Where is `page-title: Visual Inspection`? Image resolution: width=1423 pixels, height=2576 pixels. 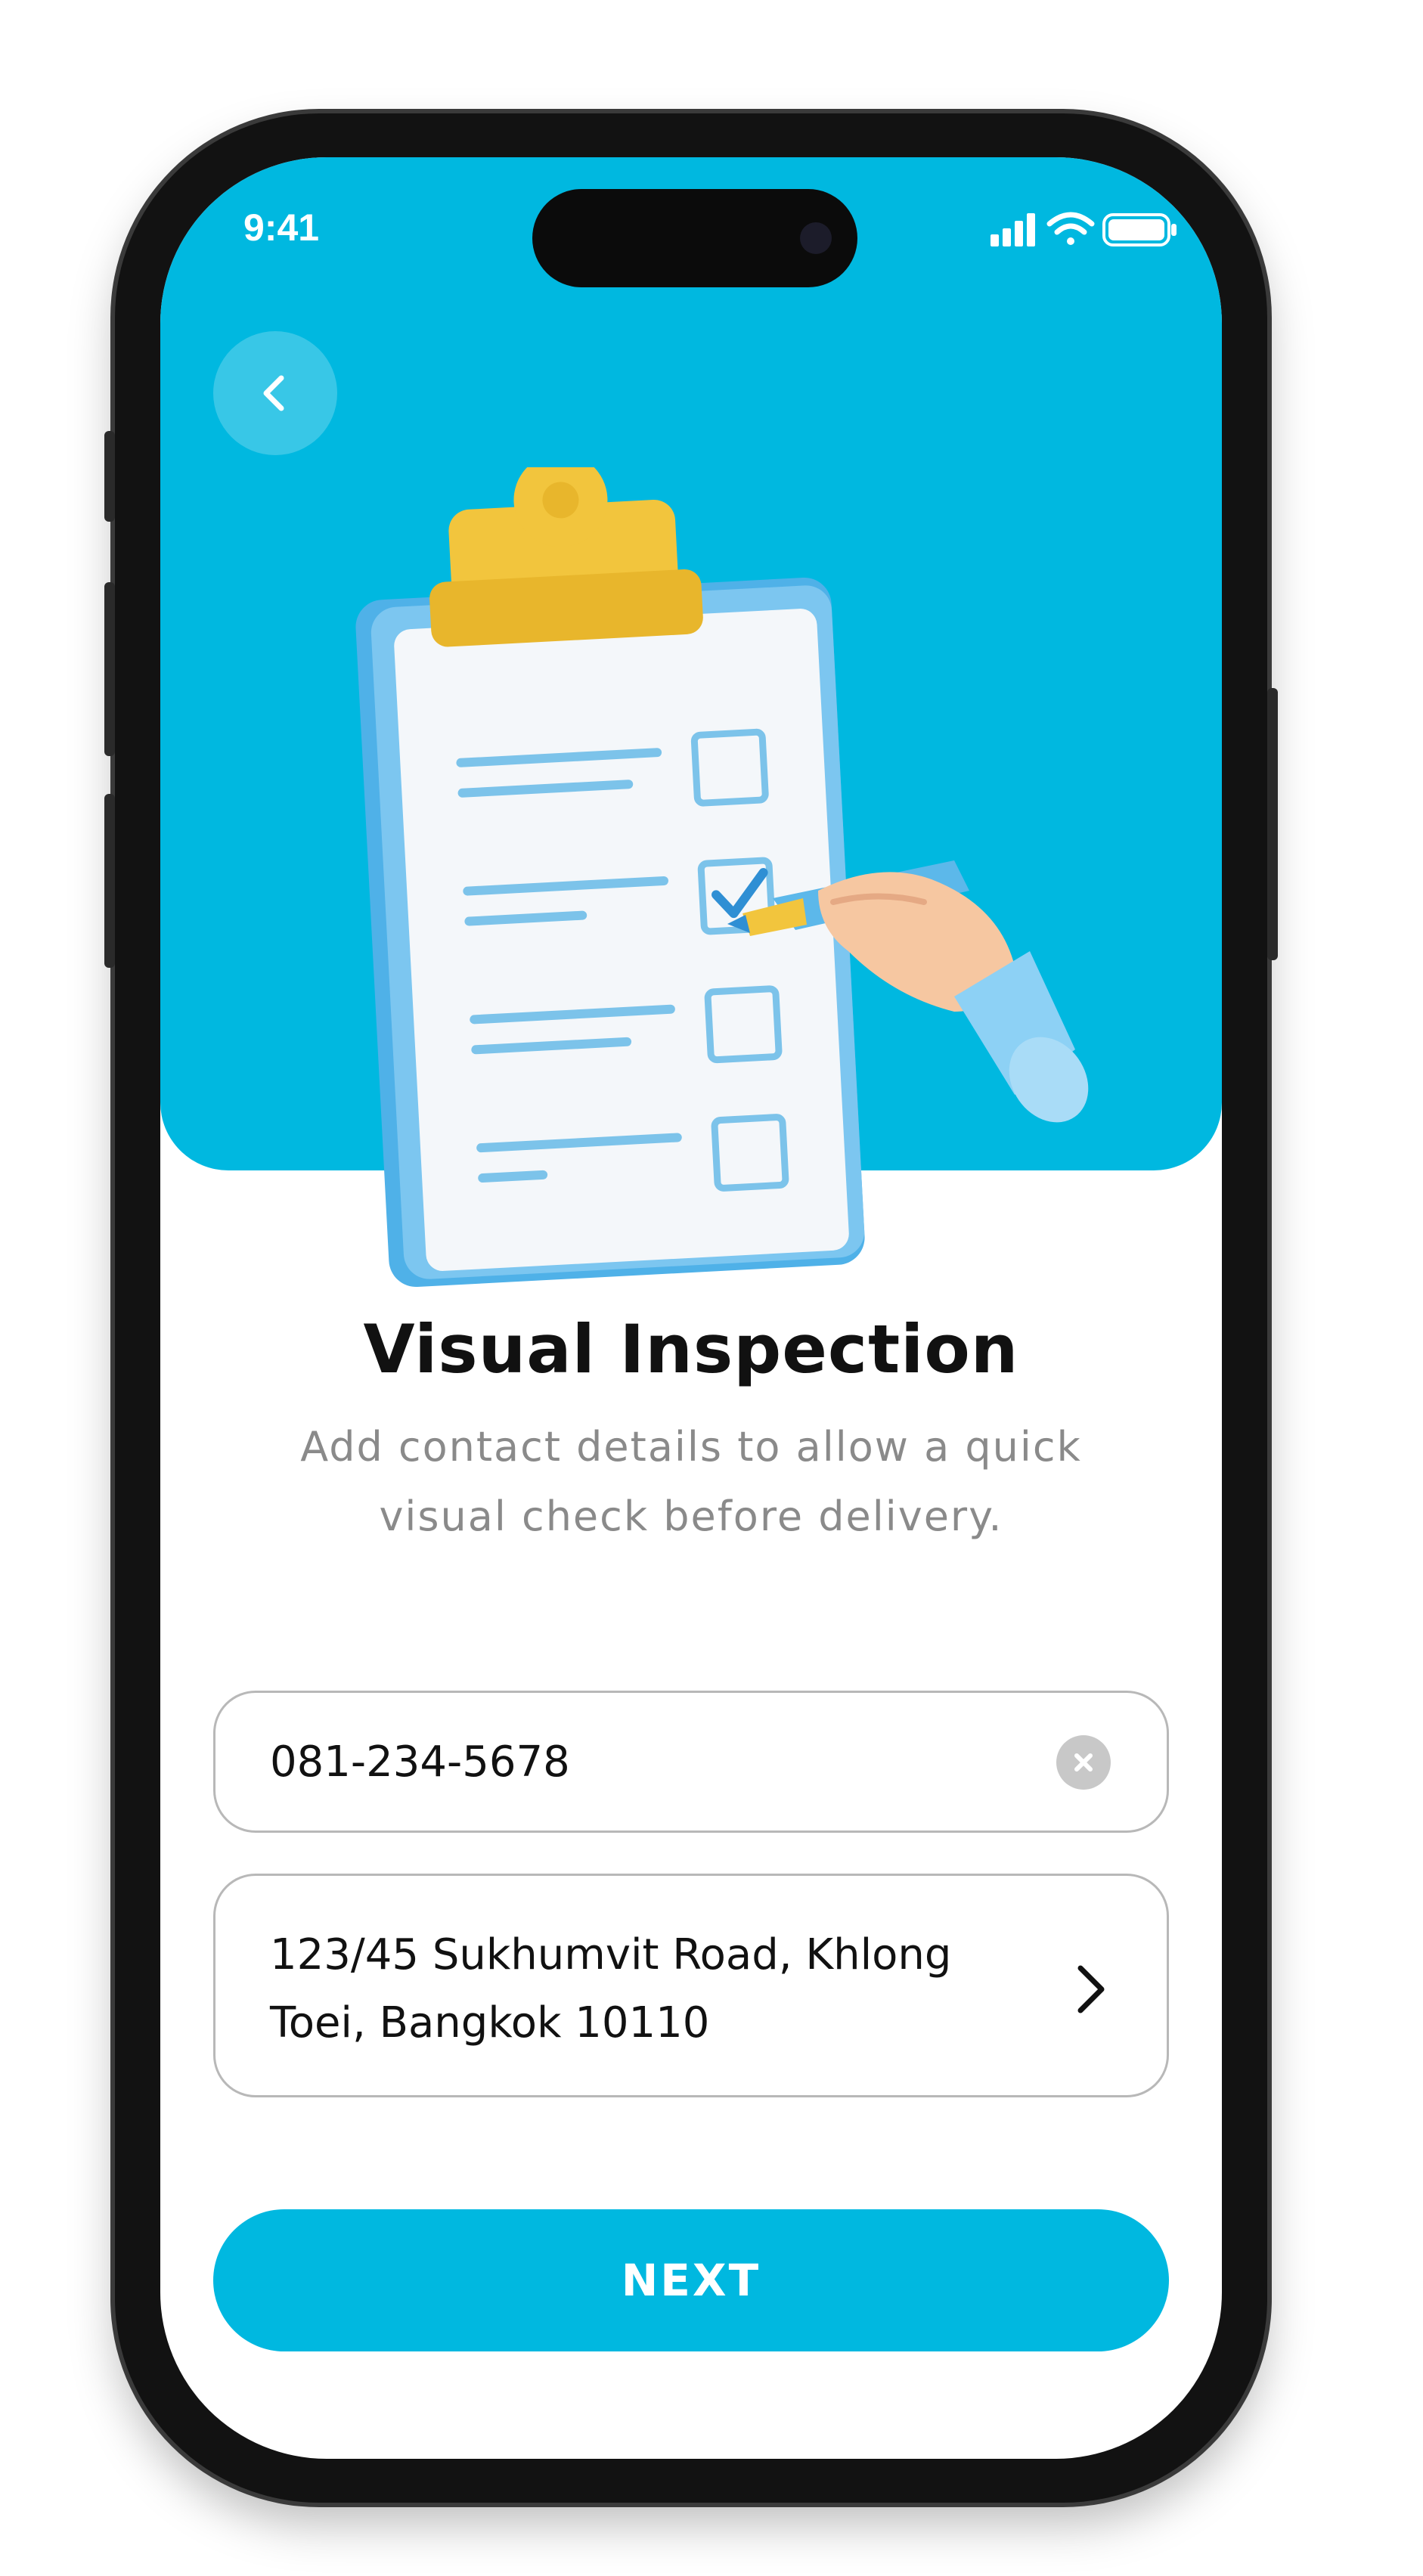 page-title: Visual Inspection is located at coordinates (691, 1349).